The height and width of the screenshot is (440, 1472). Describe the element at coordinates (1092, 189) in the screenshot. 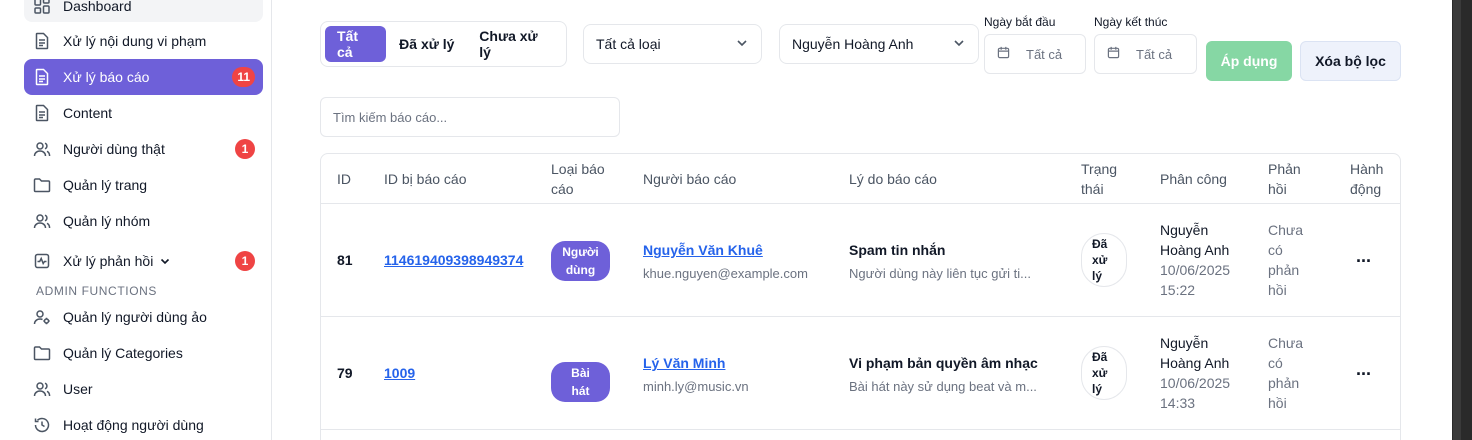

I see `header-status-line: thái` at that location.